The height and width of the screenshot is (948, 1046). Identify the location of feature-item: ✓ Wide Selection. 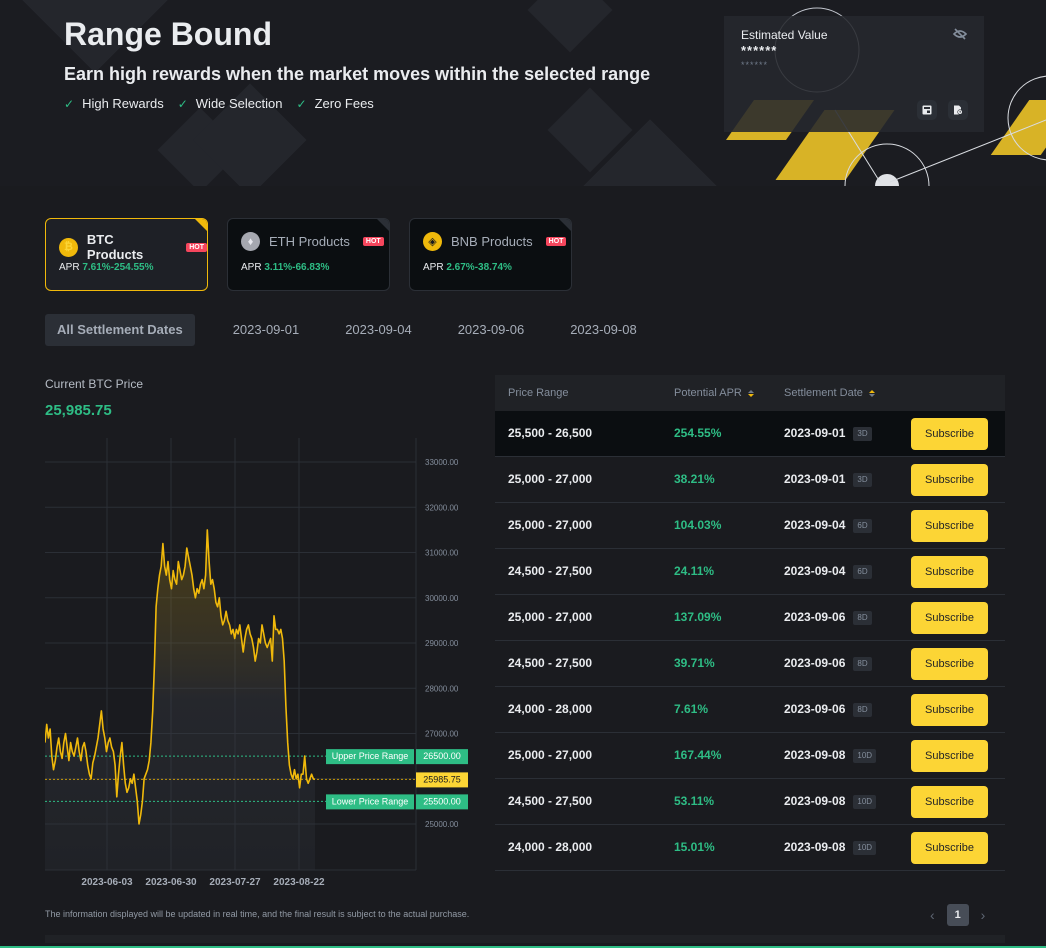
(230, 103).